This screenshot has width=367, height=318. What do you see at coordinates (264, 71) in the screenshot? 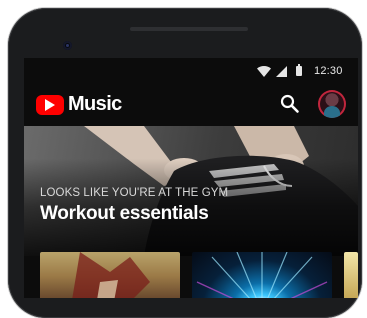
I see `wifi-icon` at bounding box center [264, 71].